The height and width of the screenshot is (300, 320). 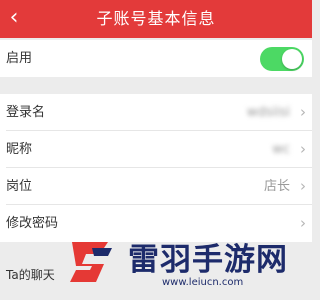 I want to click on nickname-label: 昵称, so click(x=19, y=149).